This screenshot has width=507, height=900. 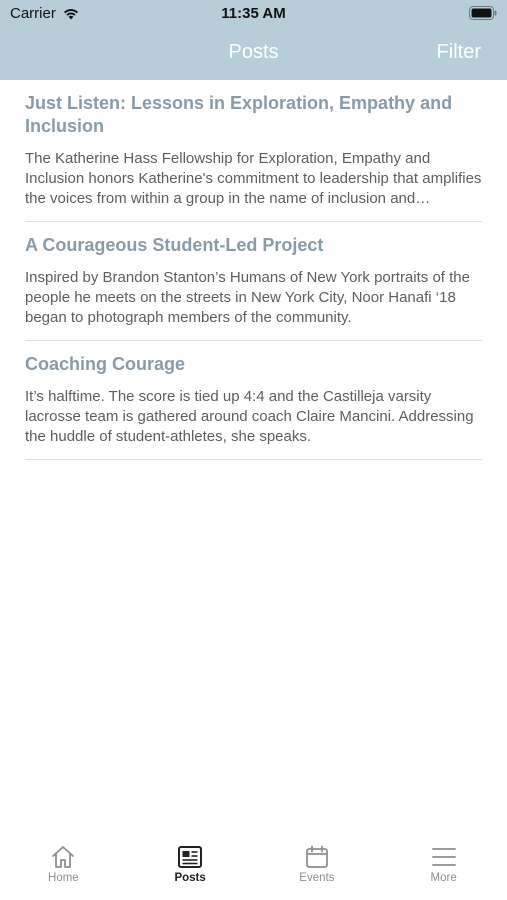 What do you see at coordinates (317, 878) in the screenshot?
I see `tab-label: Events` at bounding box center [317, 878].